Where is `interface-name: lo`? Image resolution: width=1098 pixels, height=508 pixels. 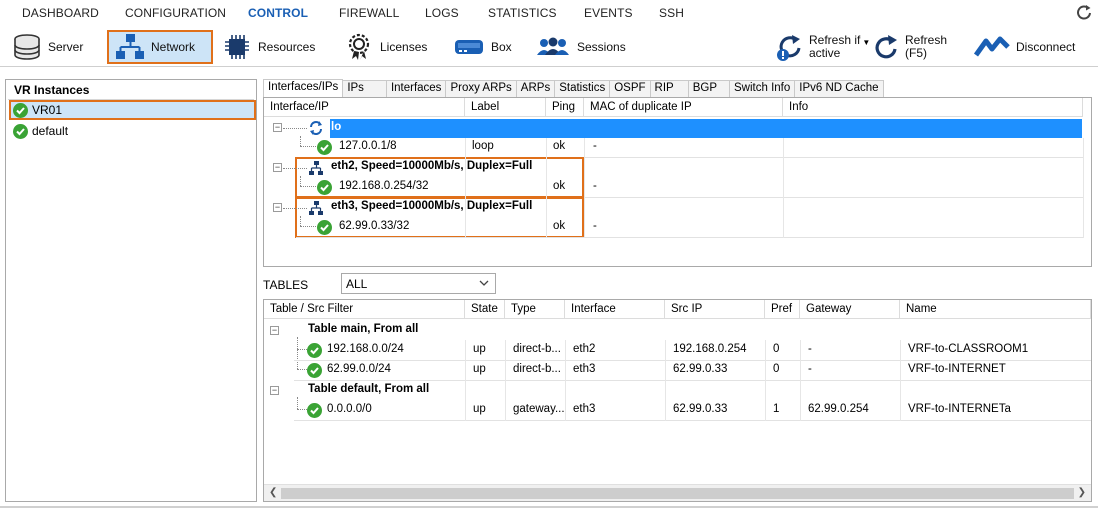
interface-name: lo is located at coordinates (336, 127).